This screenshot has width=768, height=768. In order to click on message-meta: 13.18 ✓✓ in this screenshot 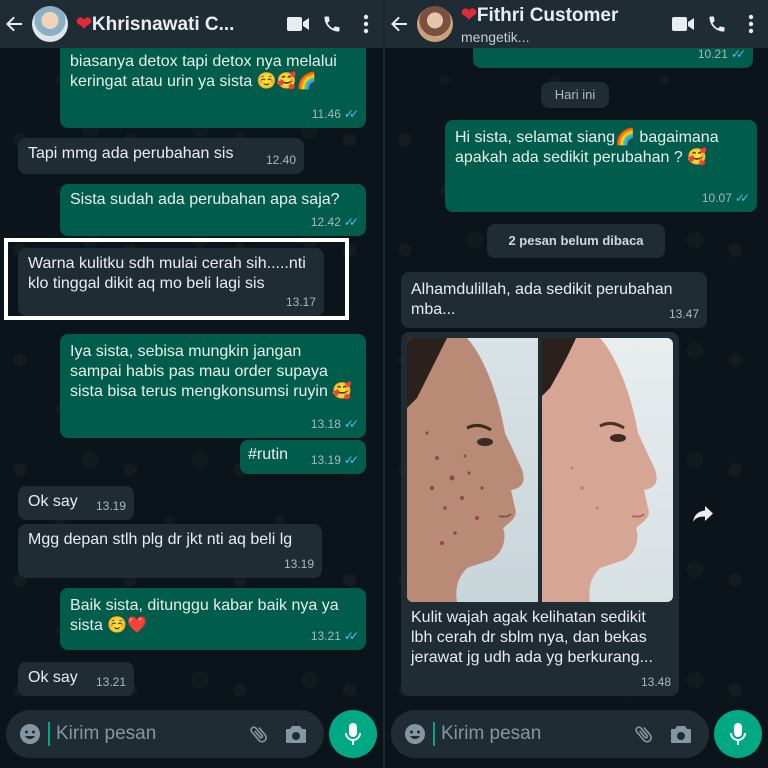, I will do `click(334, 424)`.